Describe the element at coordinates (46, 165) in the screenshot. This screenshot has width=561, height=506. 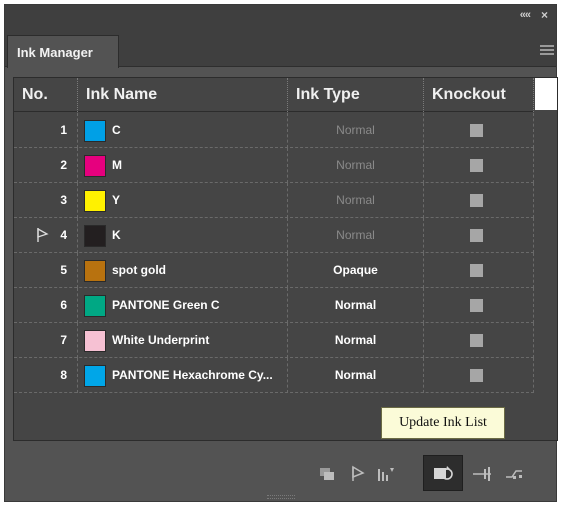
I see `cell-no: 2` at that location.